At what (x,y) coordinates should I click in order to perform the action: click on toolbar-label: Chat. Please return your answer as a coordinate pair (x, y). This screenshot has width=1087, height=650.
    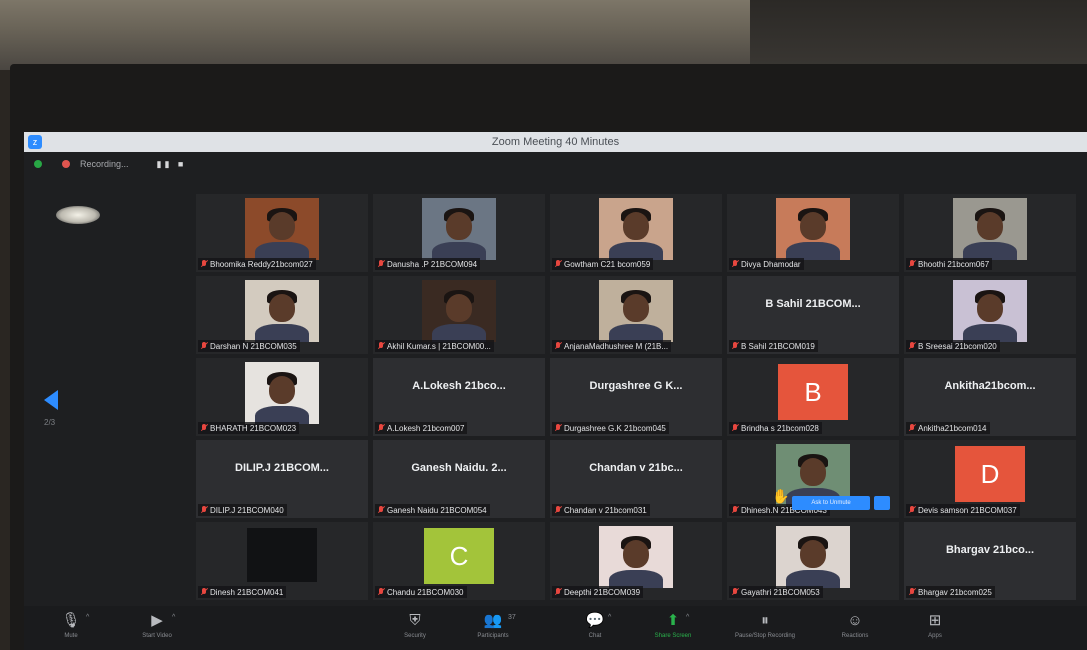
    Looking at the image, I should click on (595, 636).